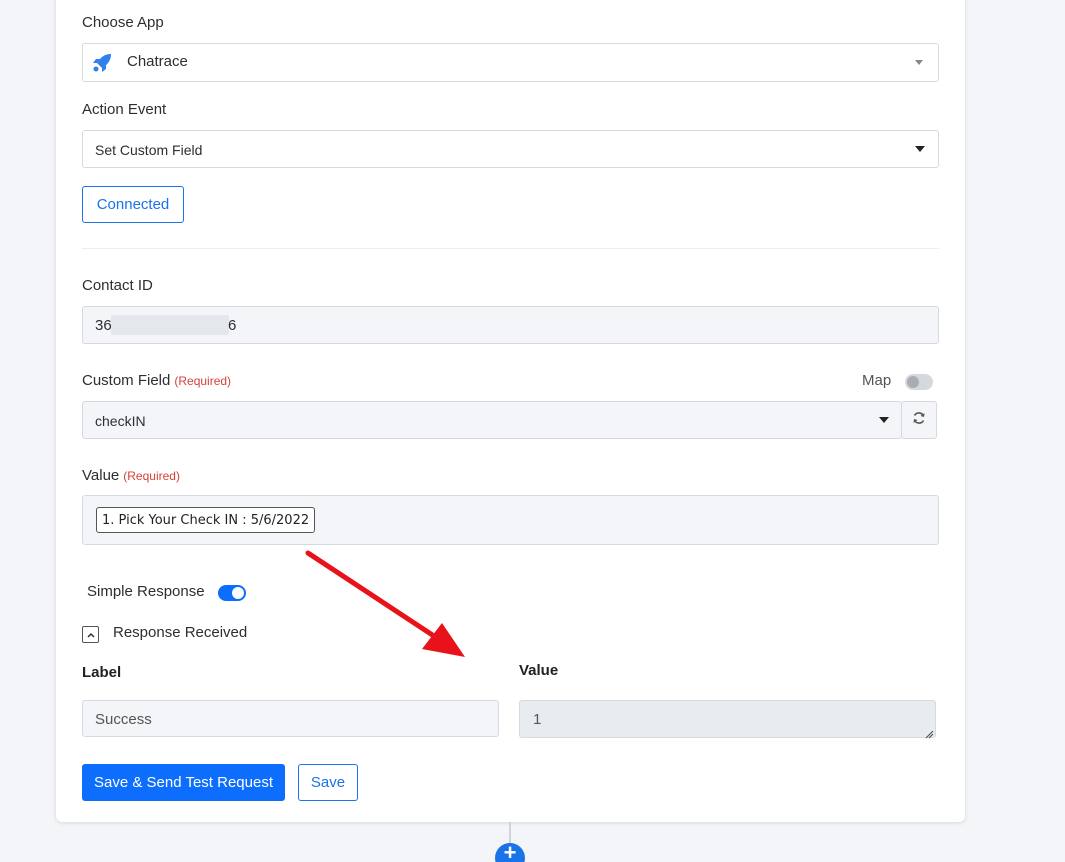 The height and width of the screenshot is (862, 1065). I want to click on contact-id-label: Contact ID, so click(117, 285).